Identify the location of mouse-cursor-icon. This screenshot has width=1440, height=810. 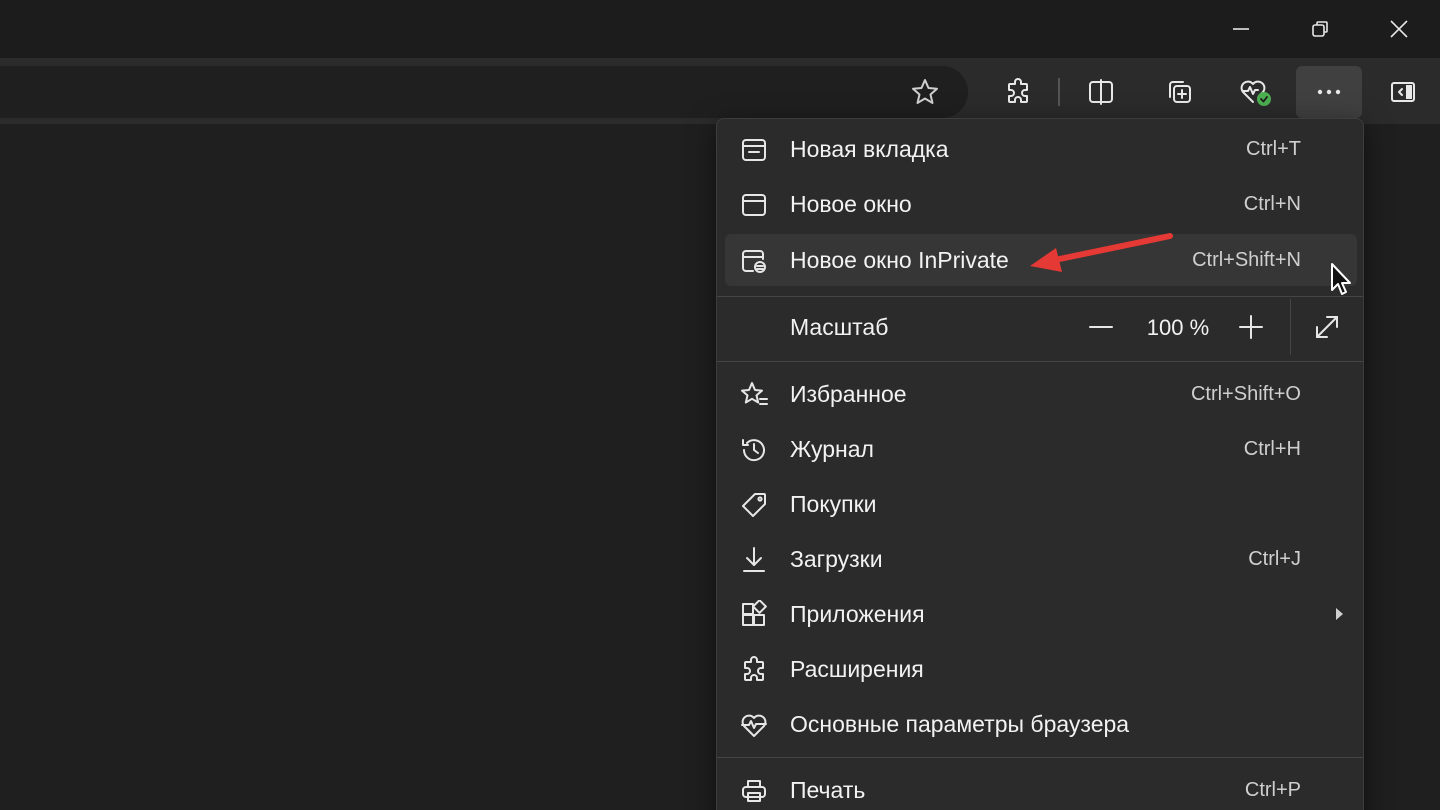
(1341, 279).